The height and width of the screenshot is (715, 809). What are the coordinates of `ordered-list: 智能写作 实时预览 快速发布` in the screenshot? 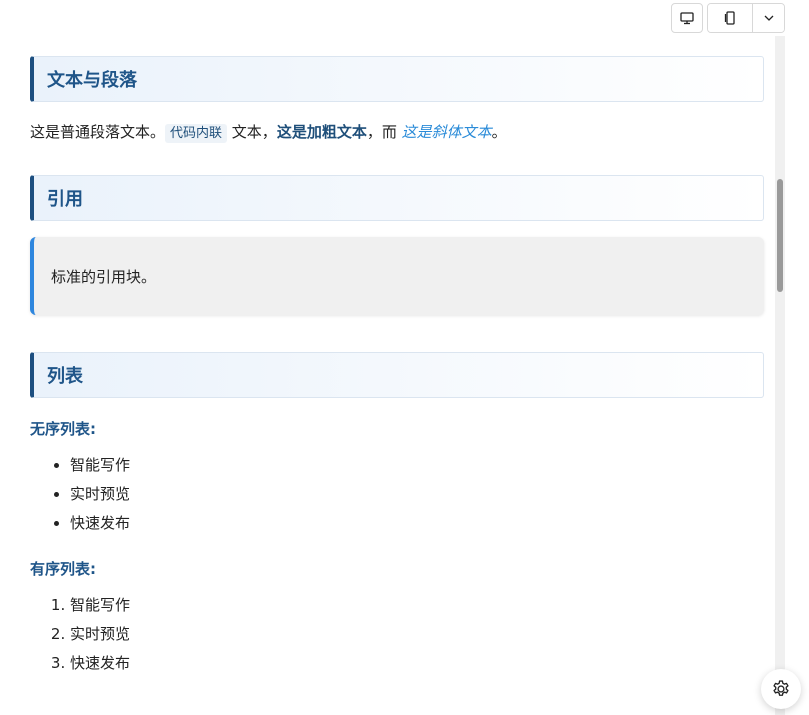 It's located at (397, 634).